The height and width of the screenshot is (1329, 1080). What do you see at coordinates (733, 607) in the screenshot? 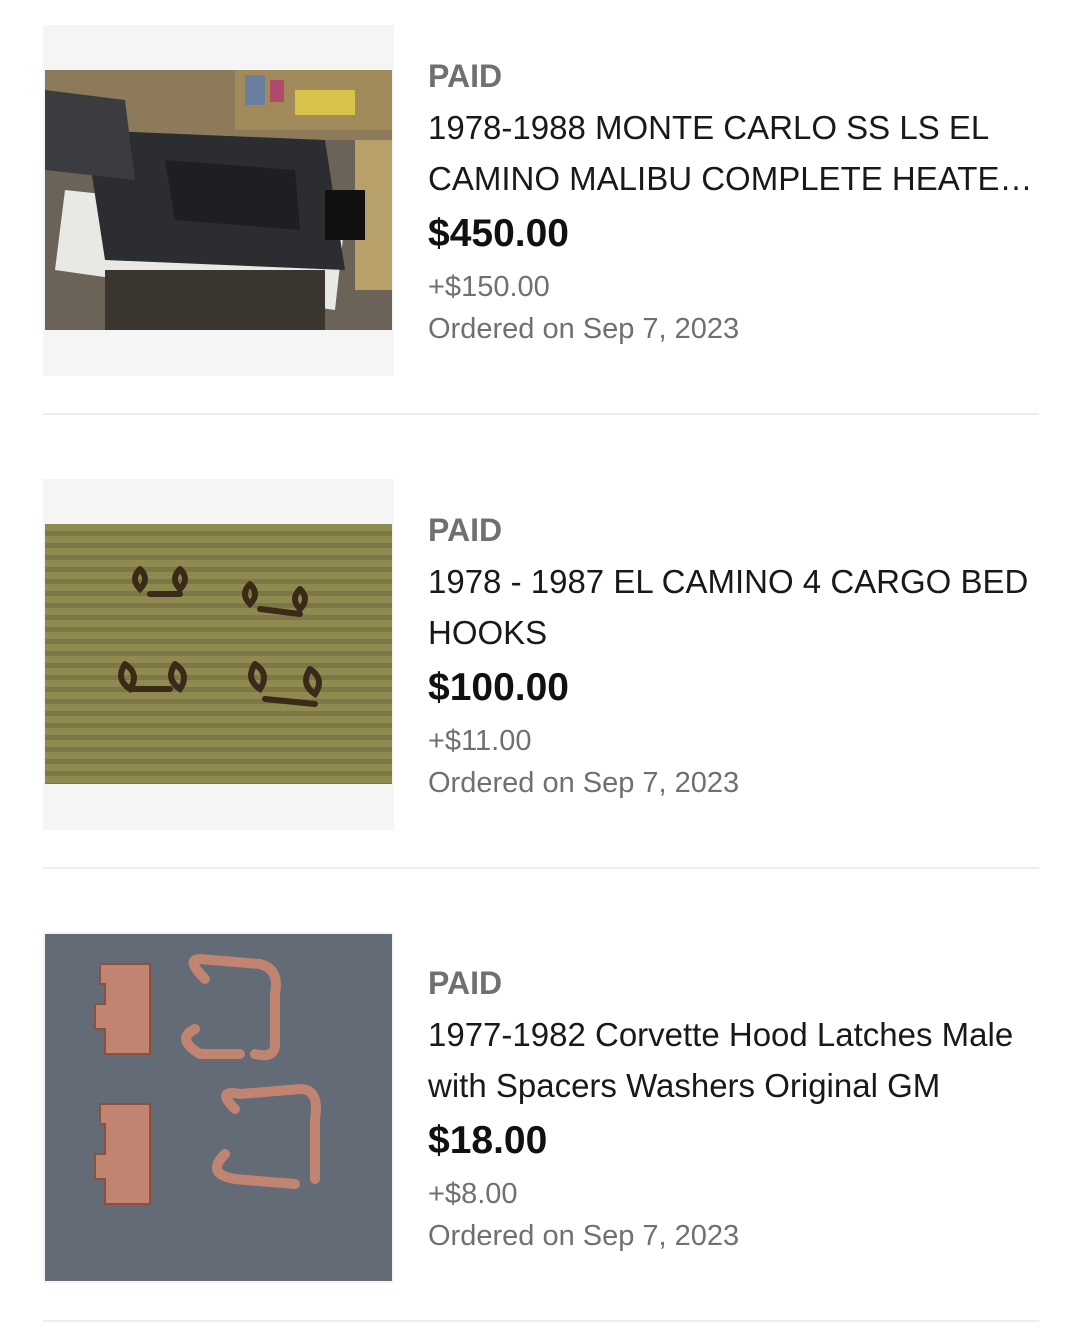
I see `item-title: 1978 - 1987 EL CAMINO 4 CARGO BED HOOKS` at bounding box center [733, 607].